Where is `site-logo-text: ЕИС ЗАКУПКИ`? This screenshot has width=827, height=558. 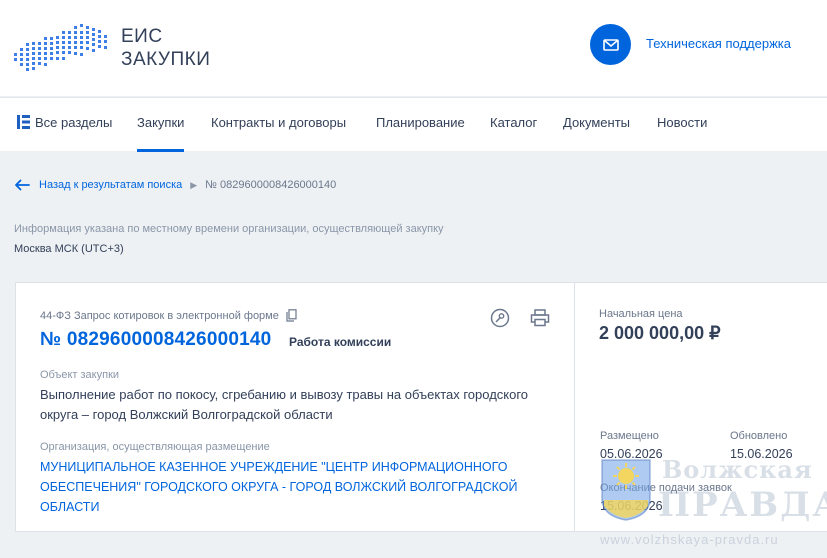 site-logo-text: ЕИС ЗАКУПКИ is located at coordinates (165, 48).